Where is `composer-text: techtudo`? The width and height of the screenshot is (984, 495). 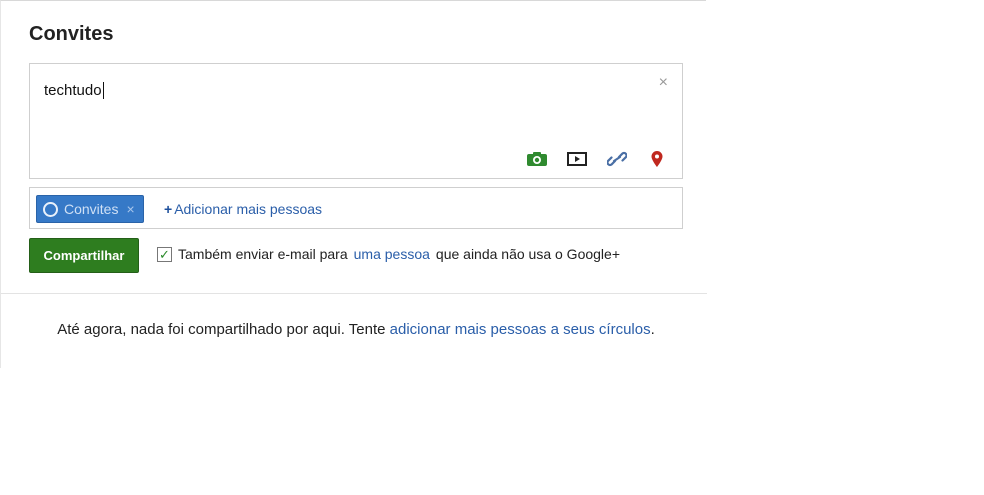 composer-text: techtudo is located at coordinates (74, 90).